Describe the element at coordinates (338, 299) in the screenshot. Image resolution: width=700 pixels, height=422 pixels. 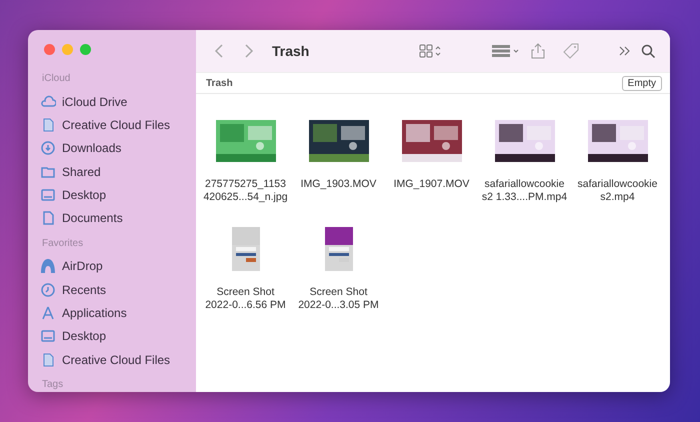
I see `file-name: Screen Shot 2022-0...3.05 PM` at that location.